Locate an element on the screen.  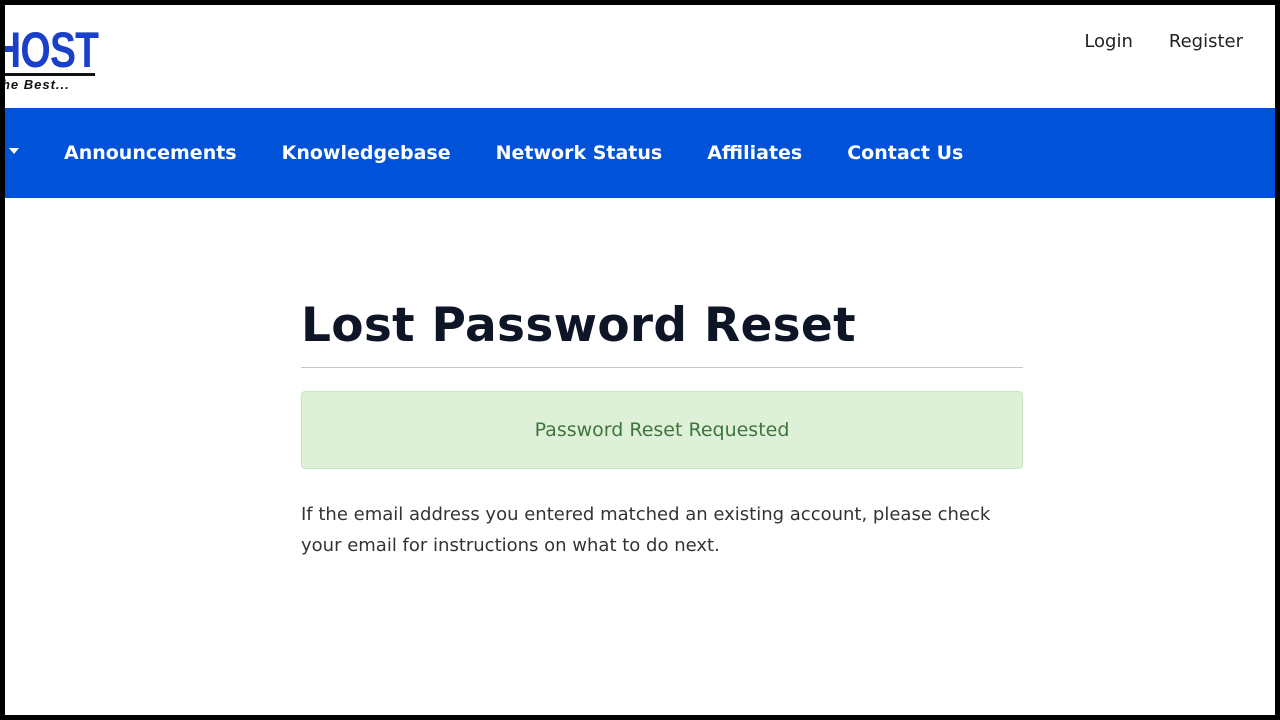
account-links: Login Register is located at coordinates (1163, 42).